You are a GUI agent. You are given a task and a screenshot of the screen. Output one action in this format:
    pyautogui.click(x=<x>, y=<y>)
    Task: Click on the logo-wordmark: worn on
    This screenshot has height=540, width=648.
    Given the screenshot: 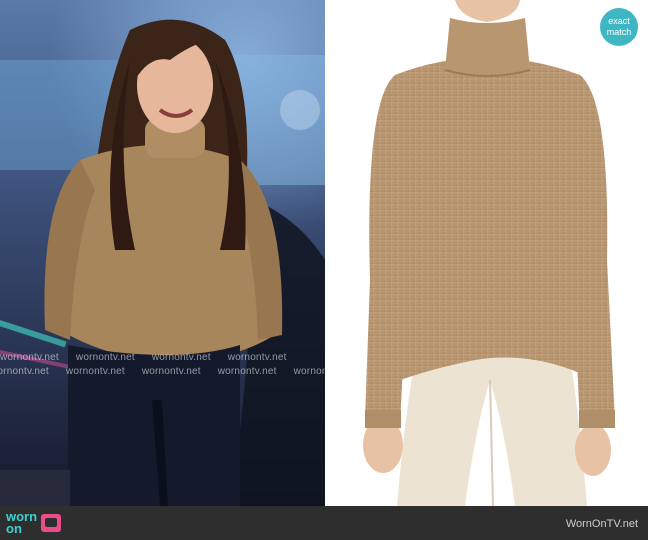 What is the action you would take?
    pyautogui.click(x=21, y=523)
    